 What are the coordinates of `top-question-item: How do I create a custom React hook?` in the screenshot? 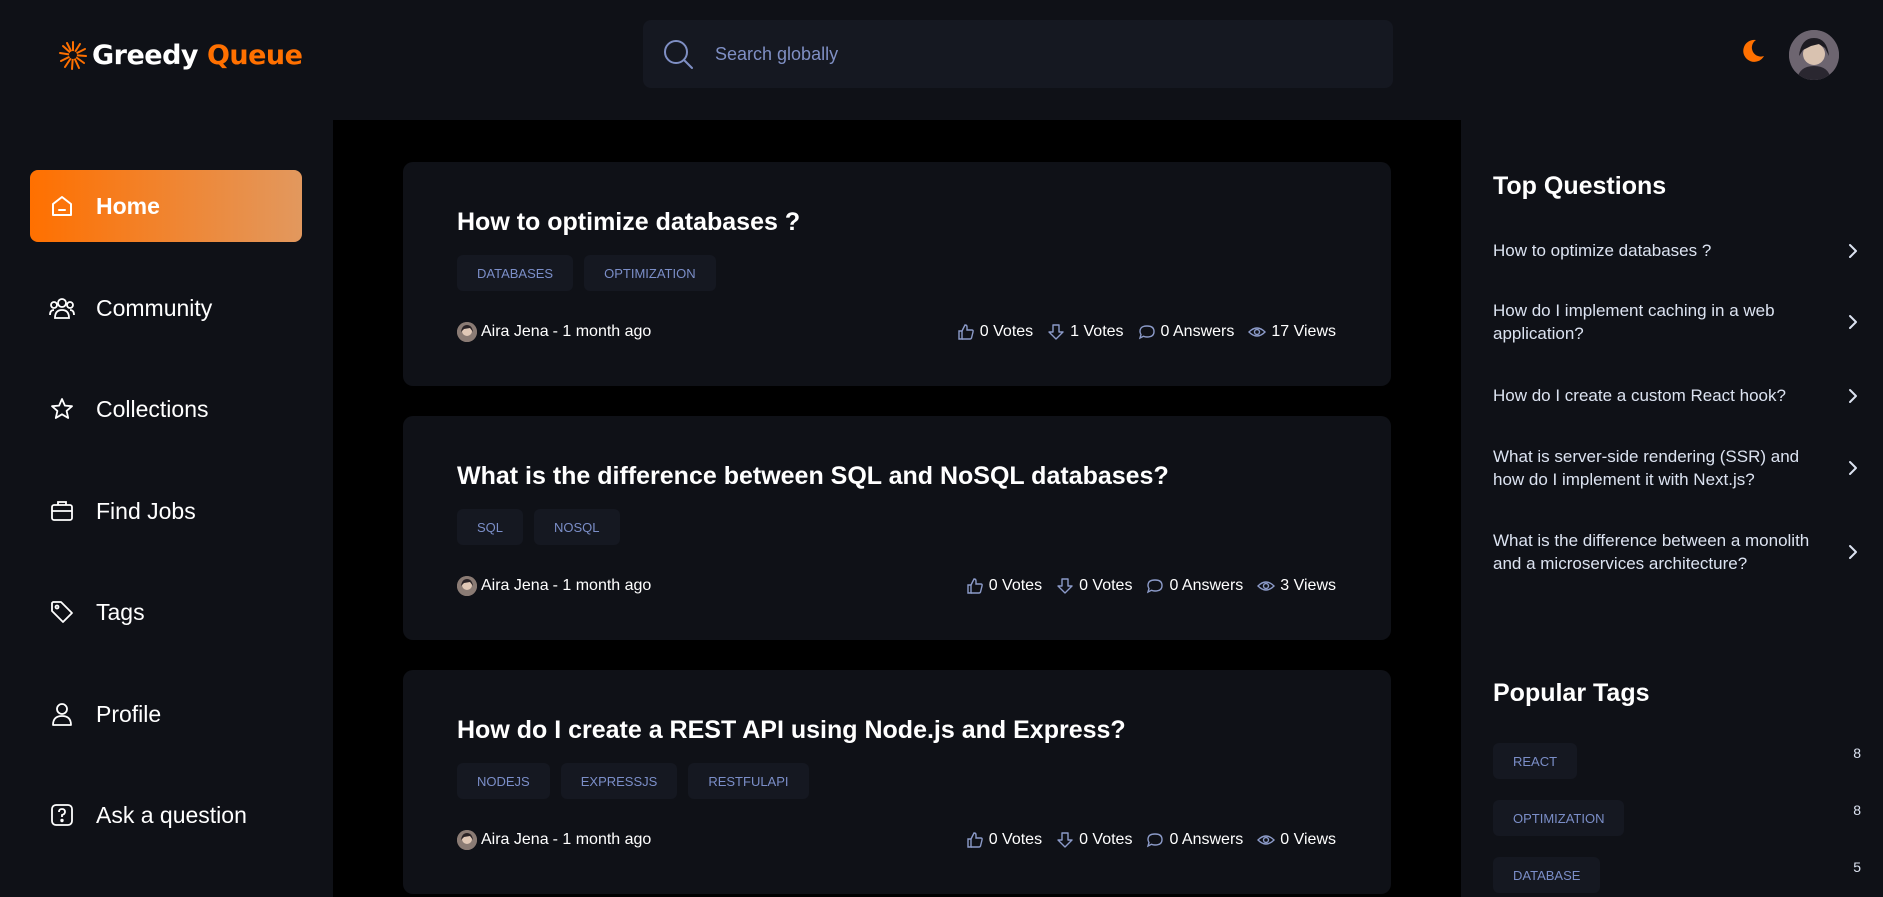 It's located at (1678, 395).